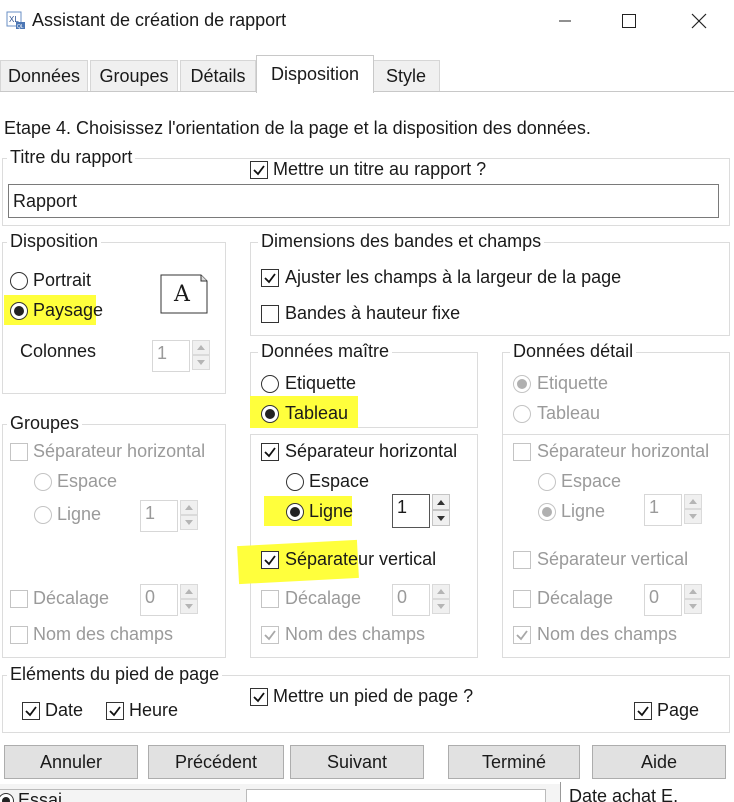  Describe the element at coordinates (522, 414) in the screenshot. I see `detail-table-radio` at that location.